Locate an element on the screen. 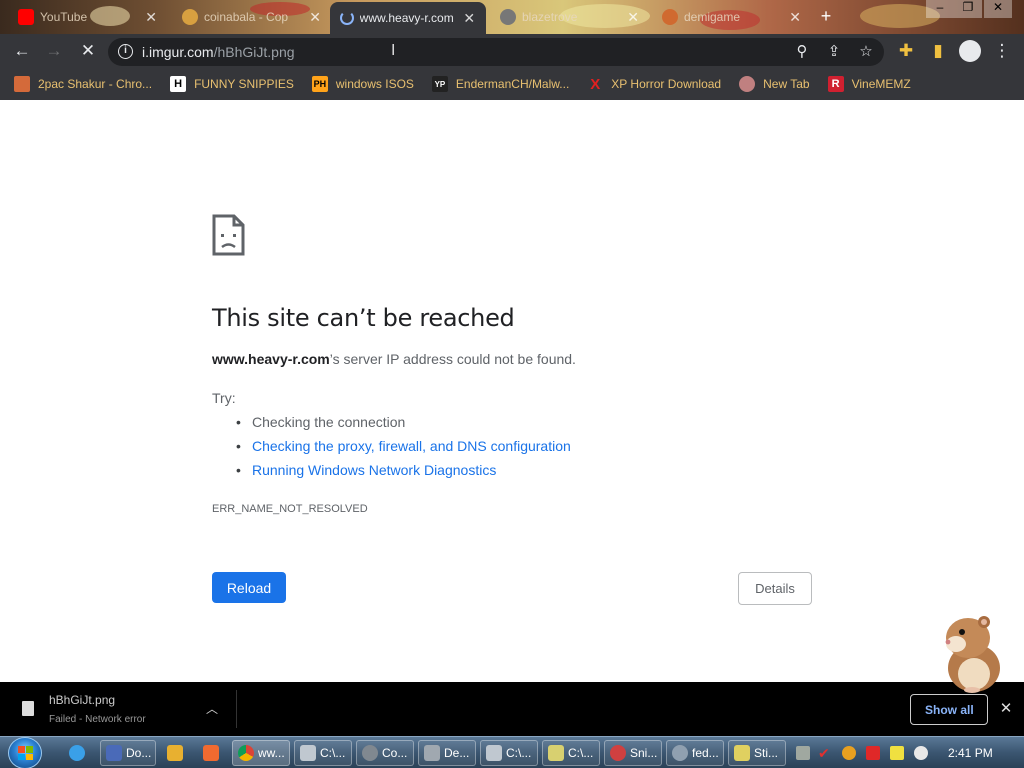 The height and width of the screenshot is (768, 1024). text-cursor-icon: I is located at coordinates (393, 50).